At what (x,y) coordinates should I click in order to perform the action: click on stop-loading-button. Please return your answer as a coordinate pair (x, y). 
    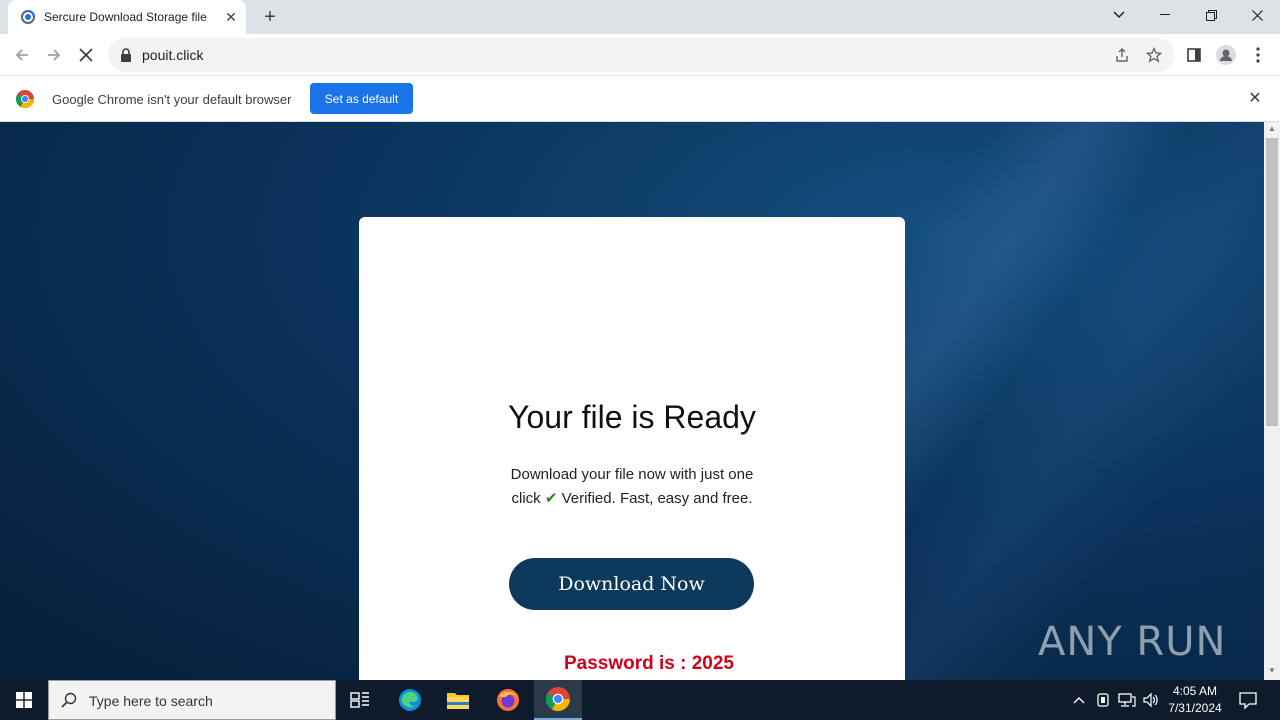
    Looking at the image, I should click on (86, 55).